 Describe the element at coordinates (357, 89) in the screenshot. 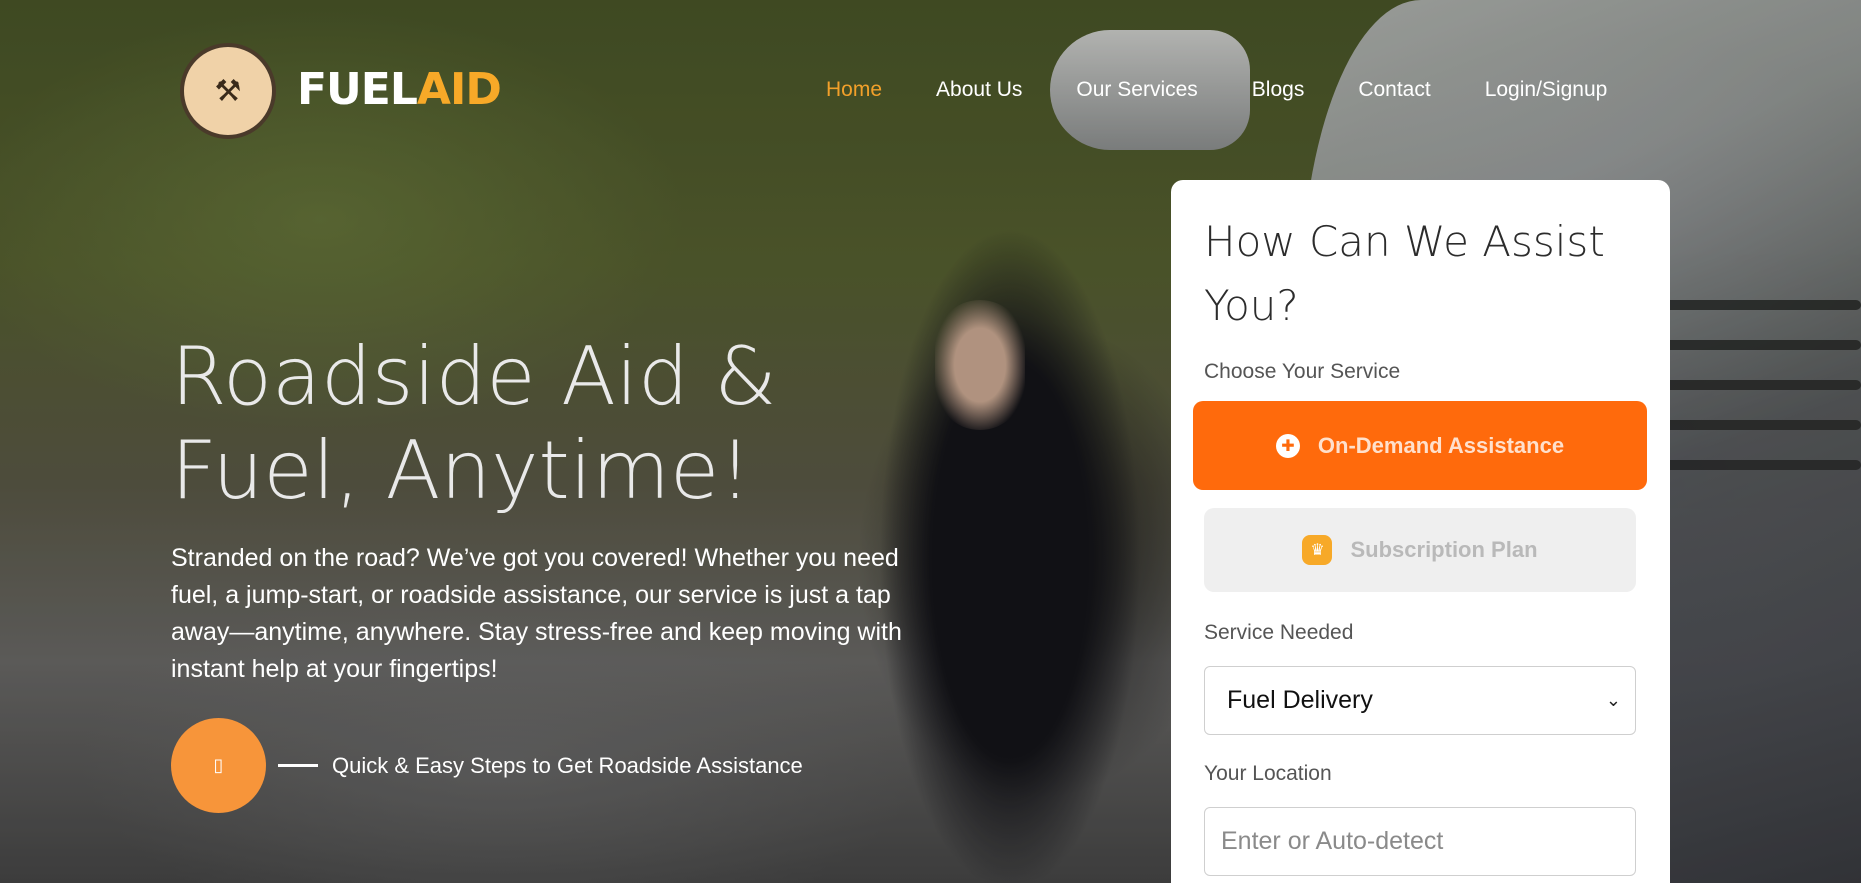

I see `logo-text-fuel: FUEL` at that location.